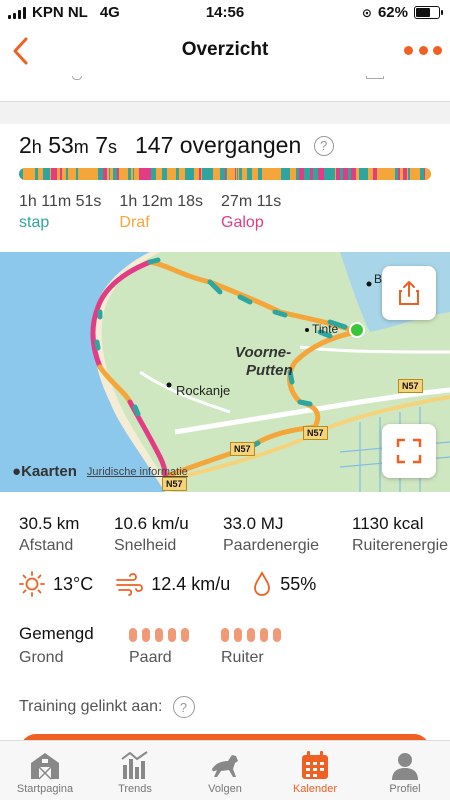  I want to click on more-options-icon, so click(423, 50).